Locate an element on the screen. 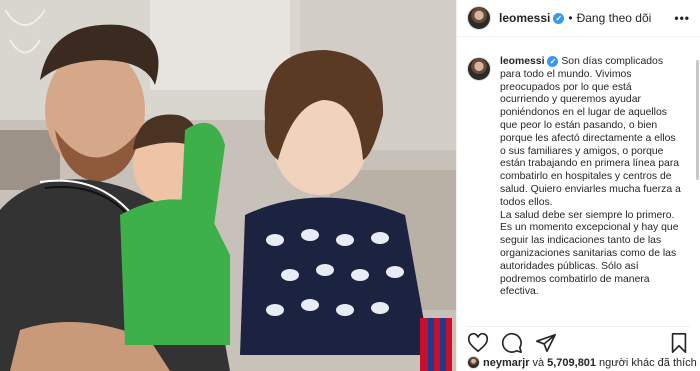  post-header: leomessi ✓ • Đang theo dõi ••• is located at coordinates (578, 18).